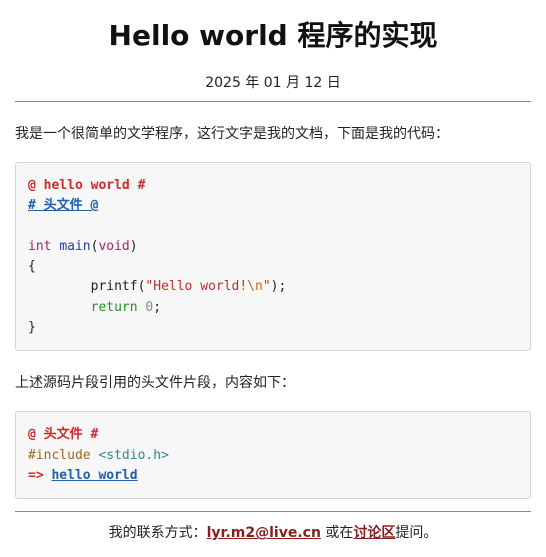  I want to click on email-link: lyr.m2@live.cn, so click(264, 533).